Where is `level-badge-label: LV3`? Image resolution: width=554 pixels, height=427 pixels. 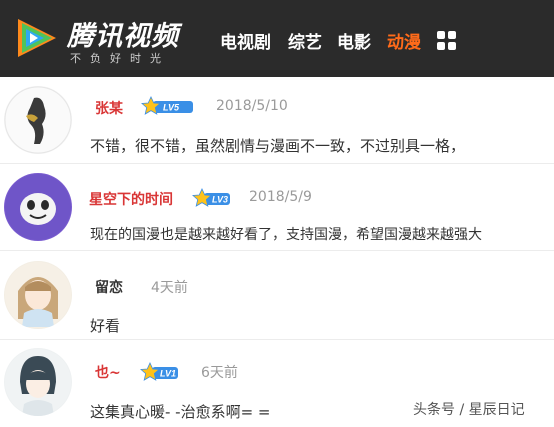
level-badge-label: LV3 is located at coordinates (220, 200).